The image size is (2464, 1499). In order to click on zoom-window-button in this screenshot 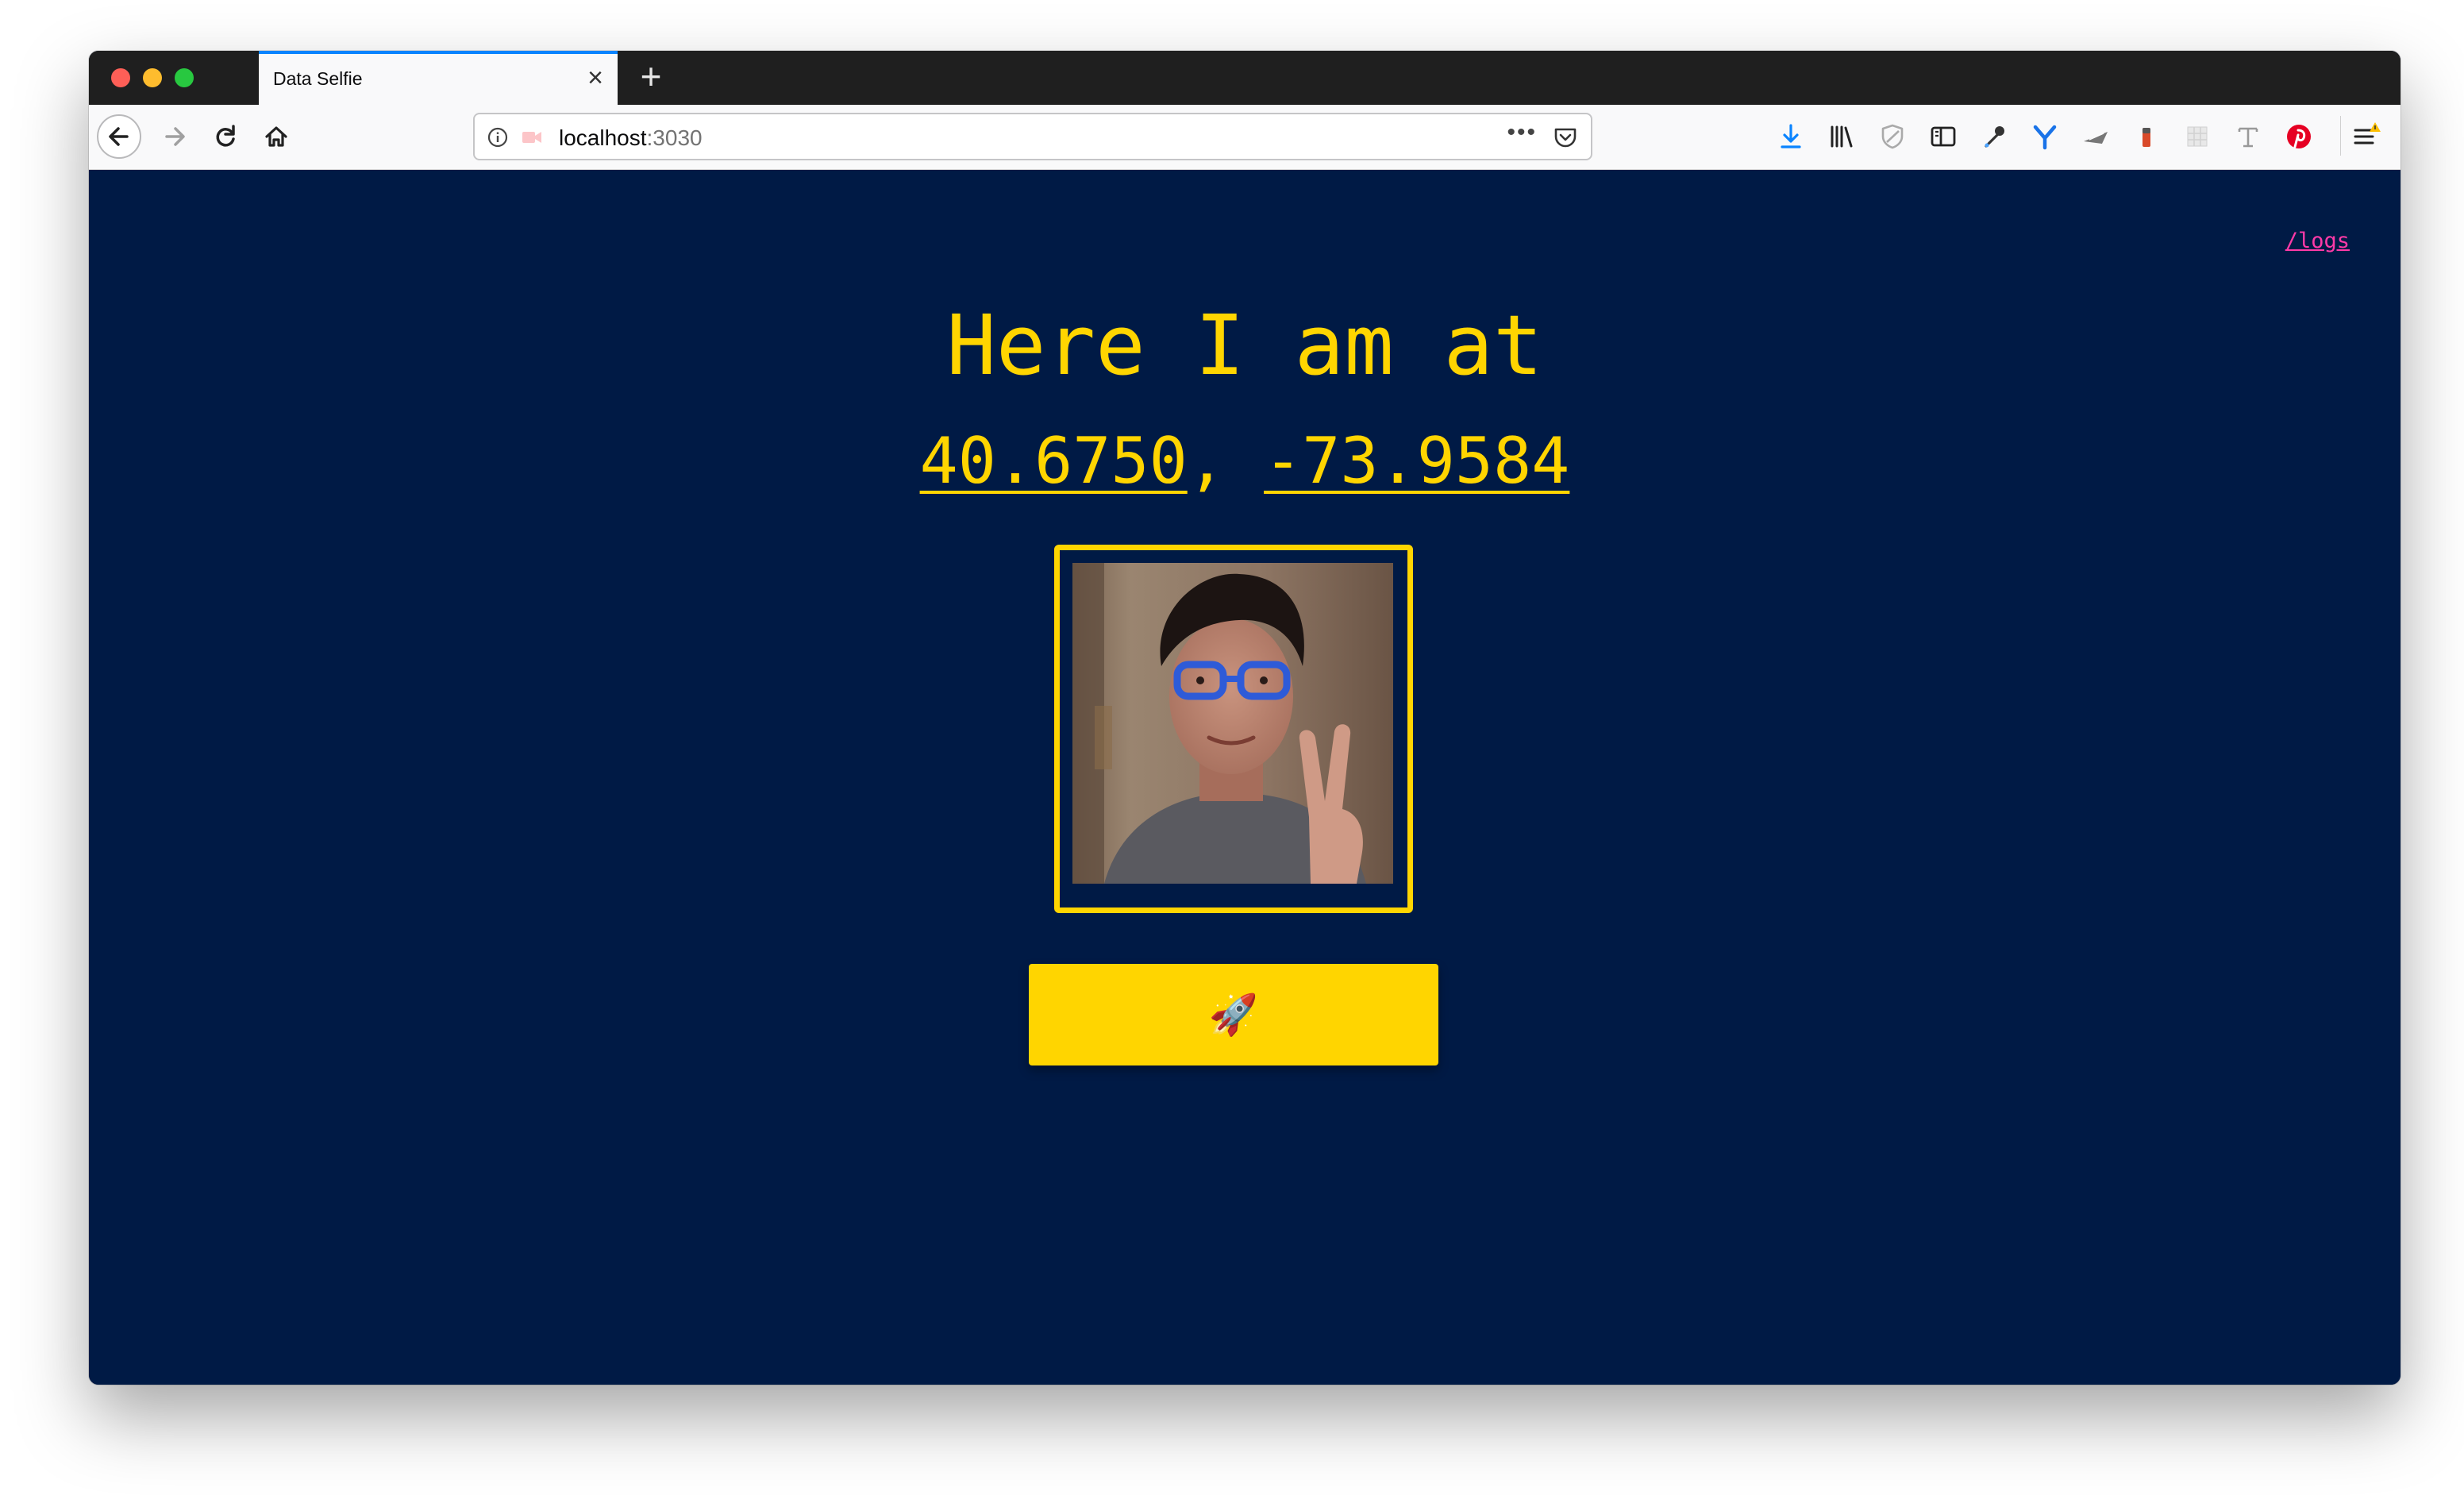, I will do `click(184, 77)`.